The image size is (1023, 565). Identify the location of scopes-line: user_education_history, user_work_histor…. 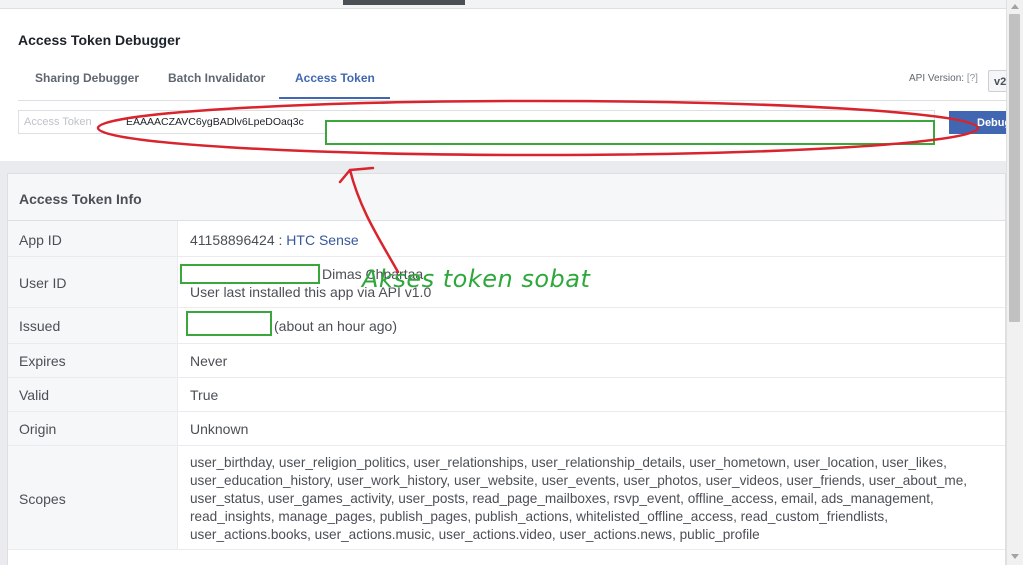
(579, 480).